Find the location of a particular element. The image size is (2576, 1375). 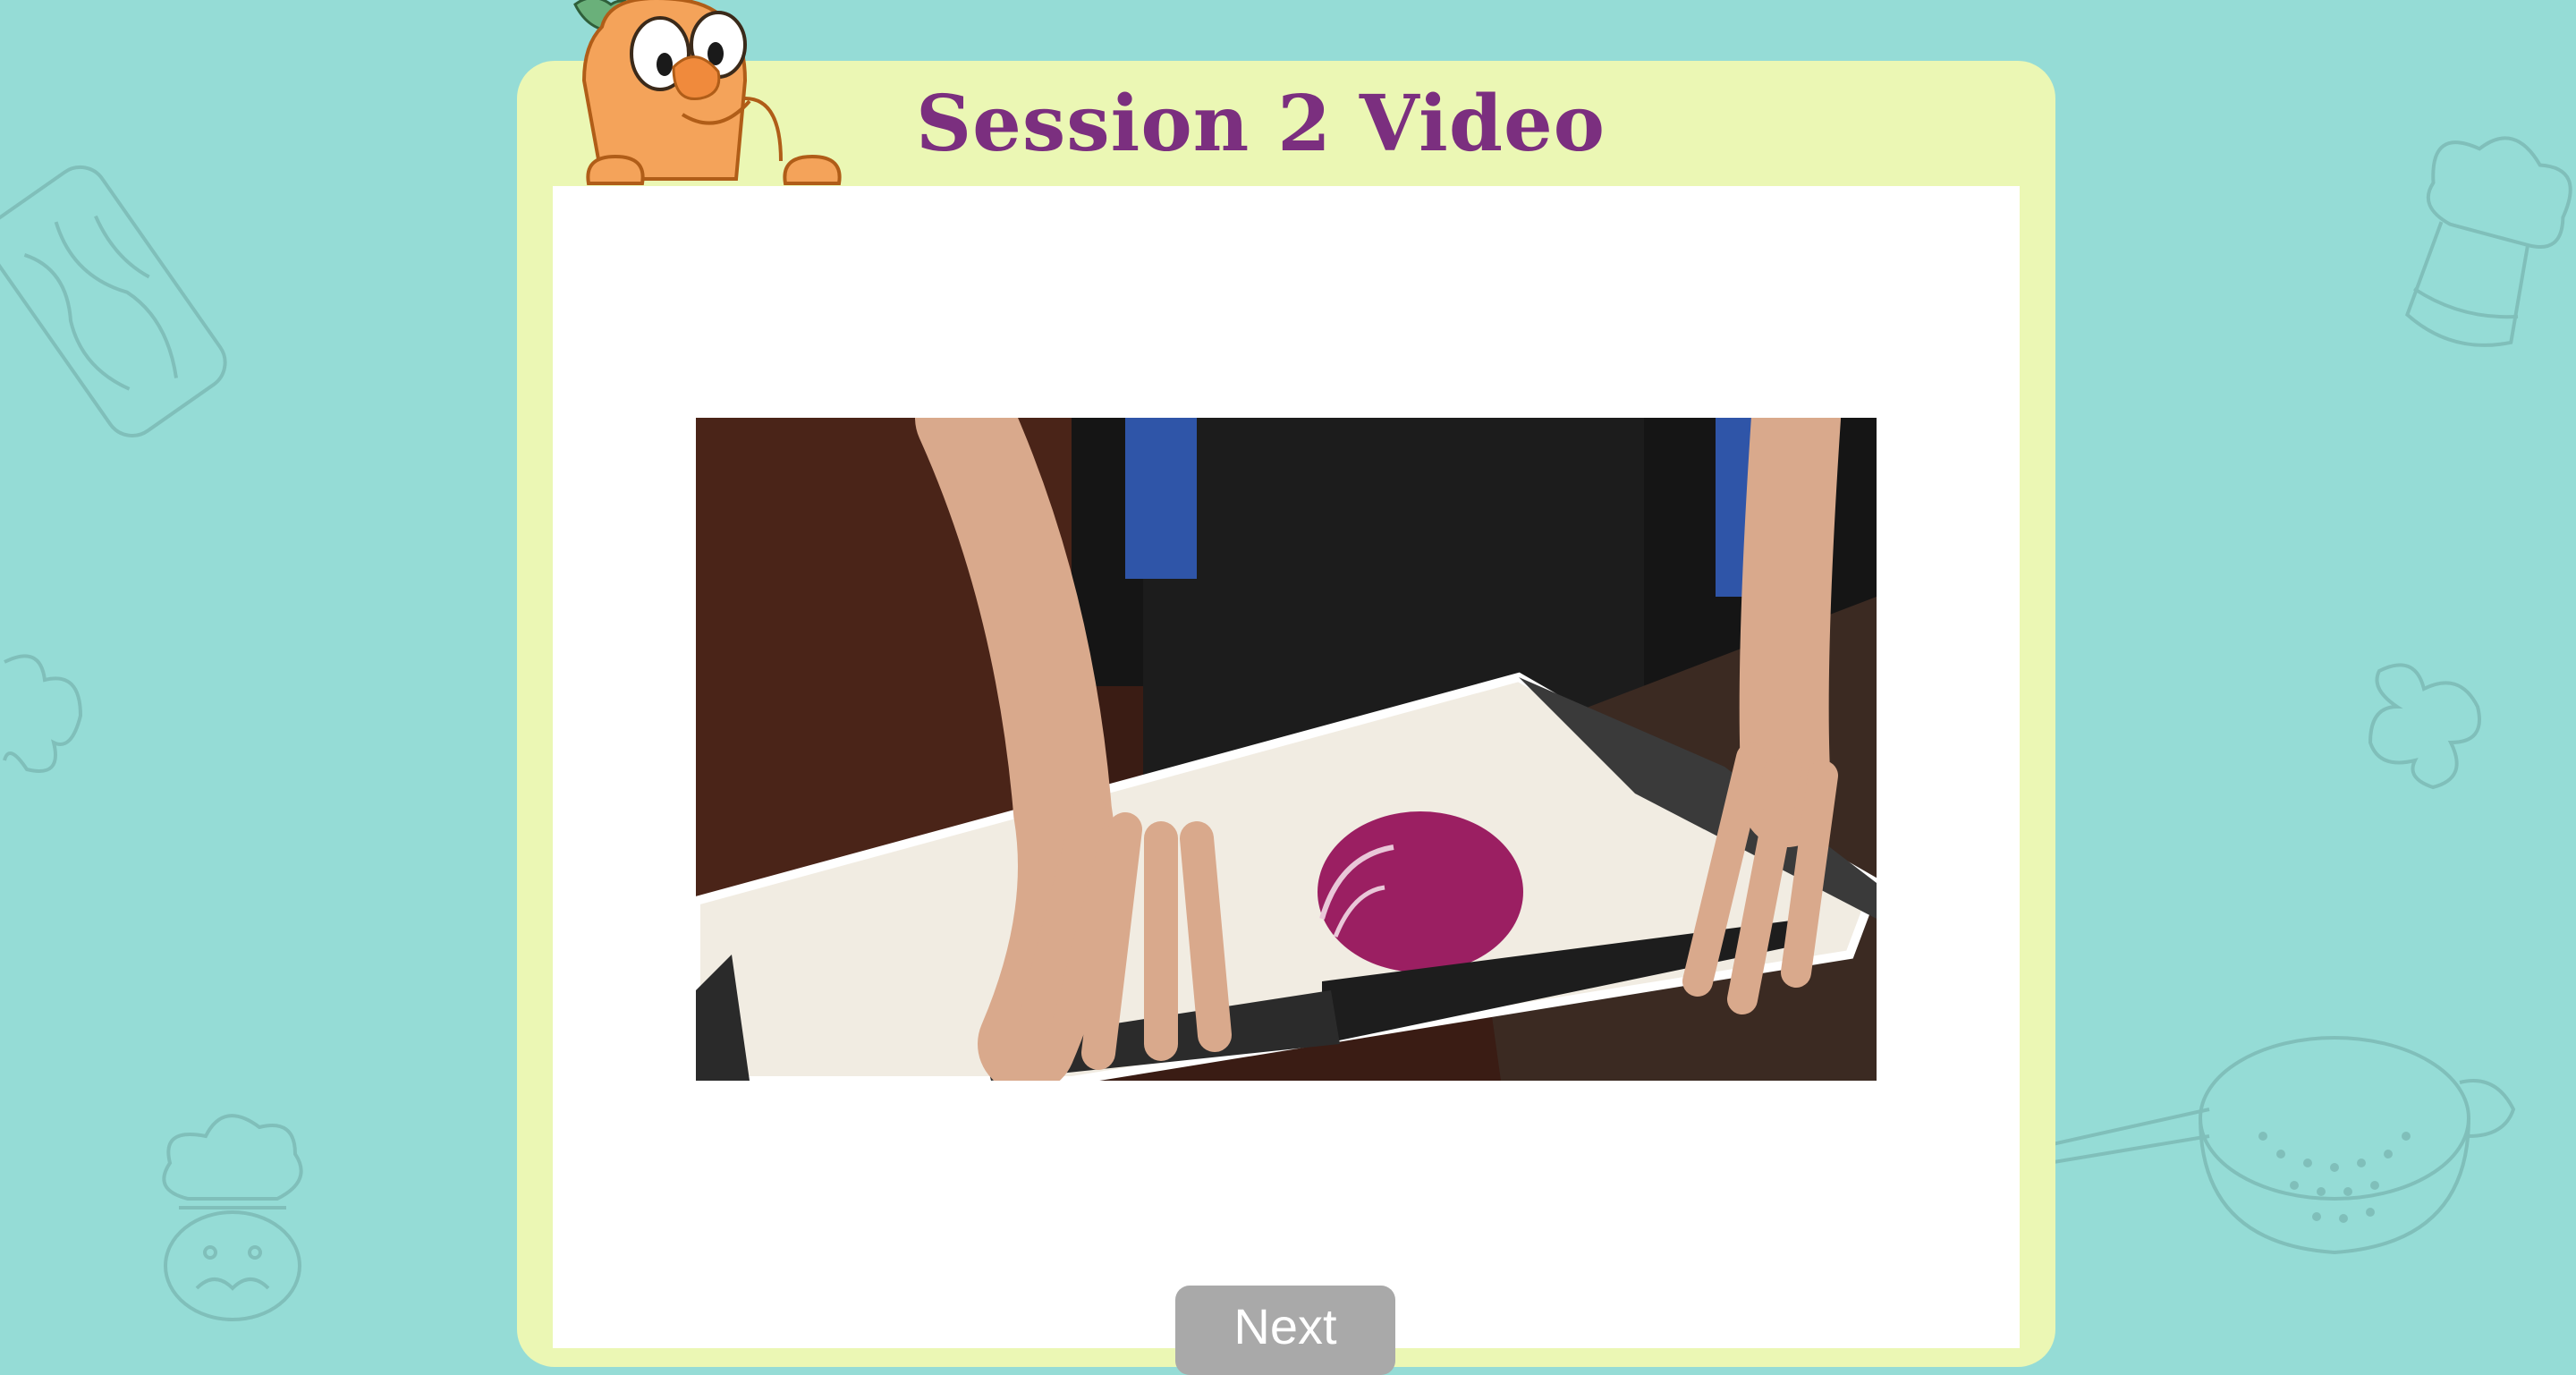

cutting-board-doodle-icon is located at coordinates (113, 301).